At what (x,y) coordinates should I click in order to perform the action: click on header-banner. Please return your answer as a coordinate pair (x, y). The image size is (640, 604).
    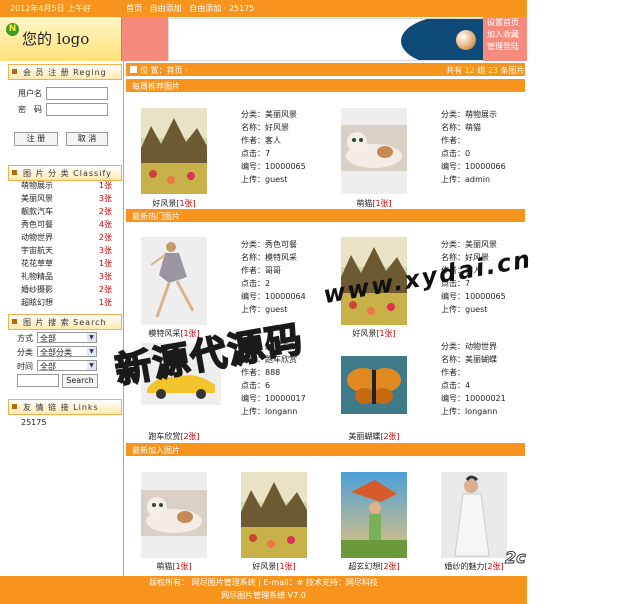
    Looking at the image, I should click on (326, 39).